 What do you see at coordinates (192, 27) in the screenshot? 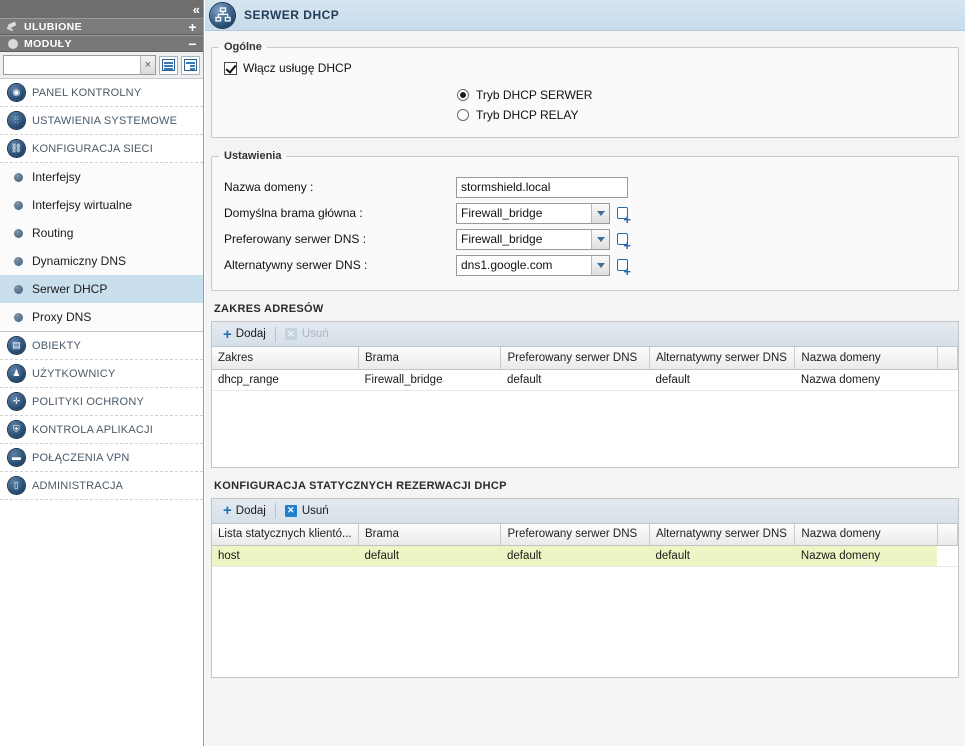
I see `favorites-add-icon: +` at bounding box center [192, 27].